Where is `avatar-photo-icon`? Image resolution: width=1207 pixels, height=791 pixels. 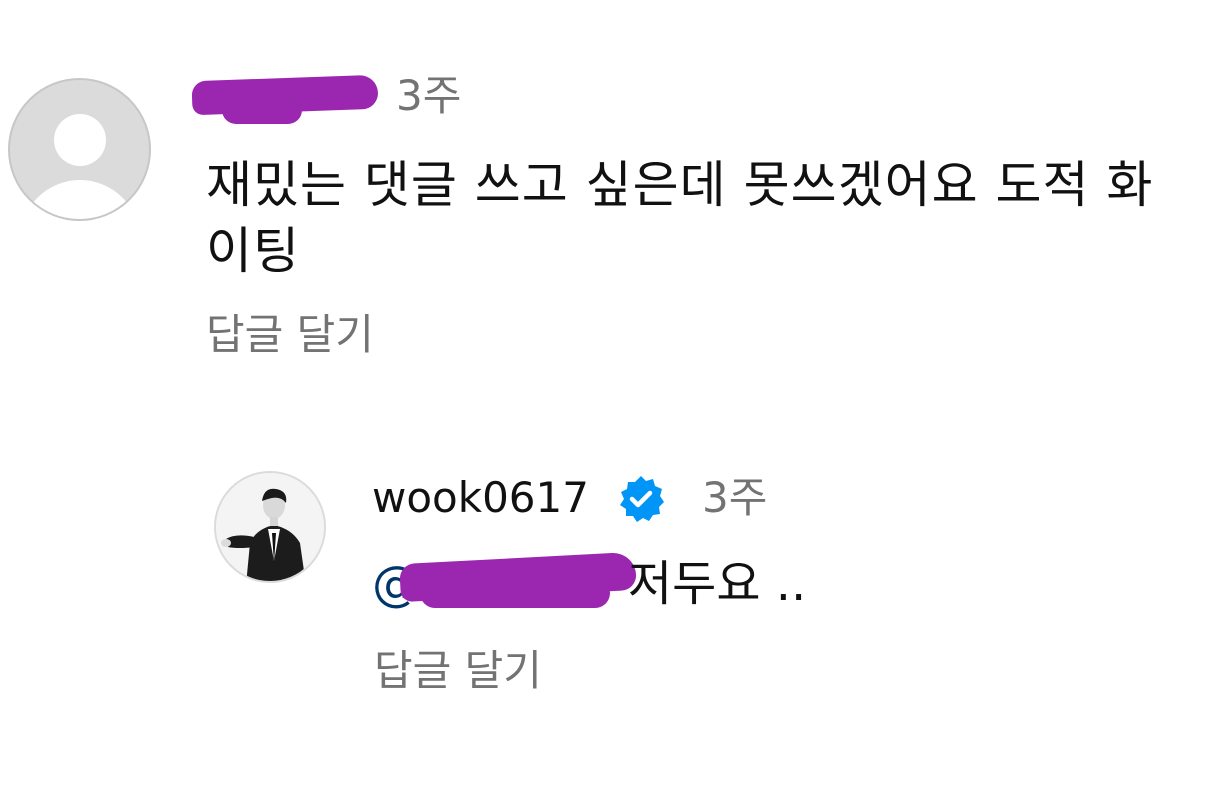 avatar-photo-icon is located at coordinates (270, 527).